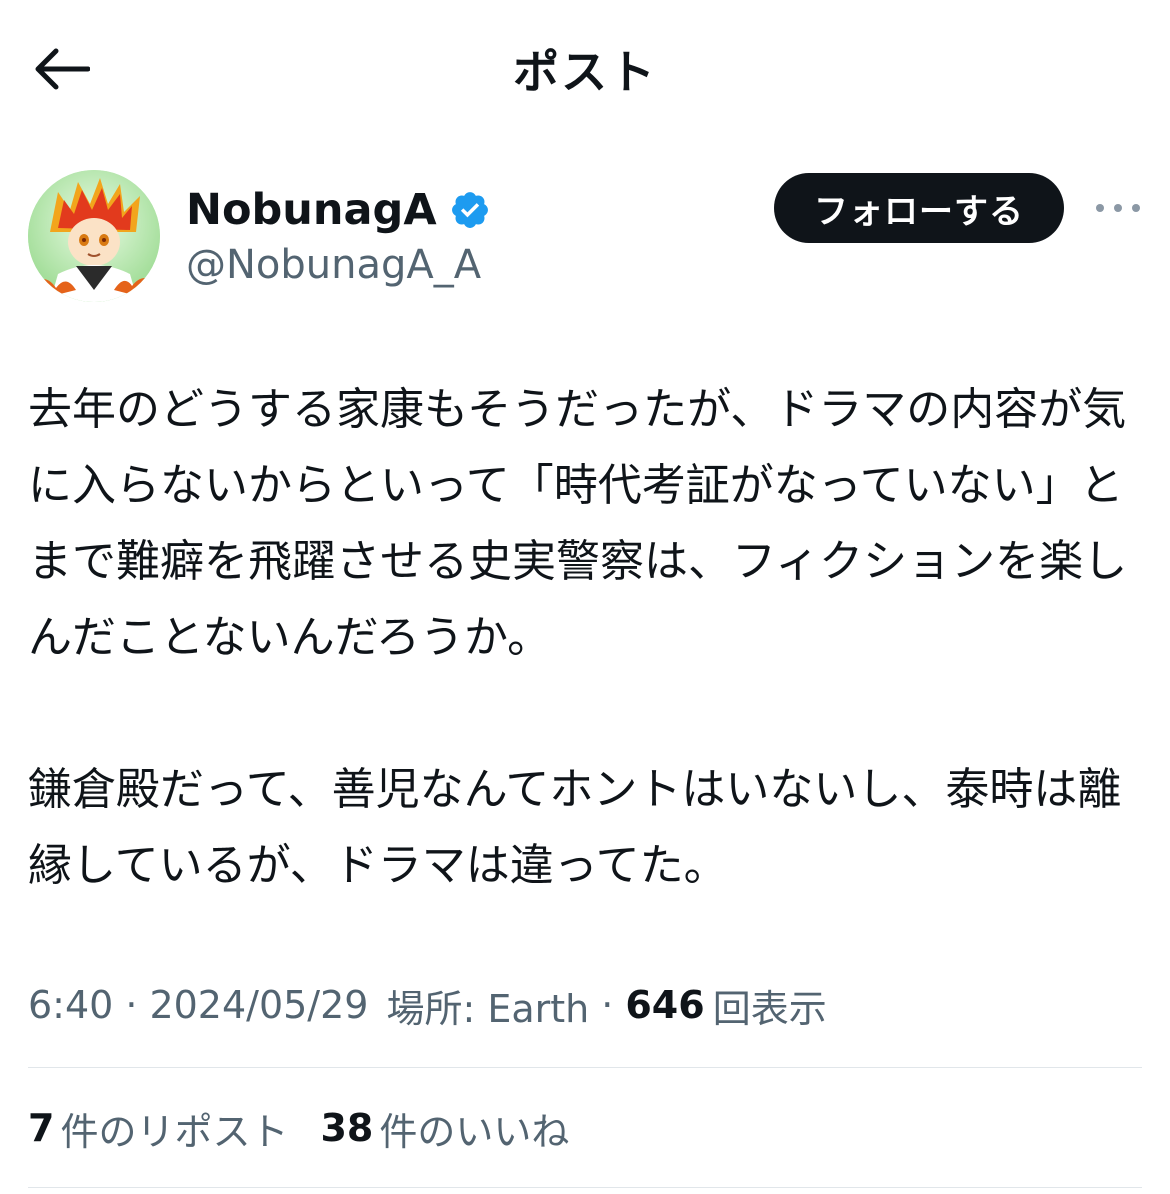 This screenshot has width=1170, height=1194. What do you see at coordinates (474, 1131) in the screenshot?
I see `likes-label: 件のいいね` at bounding box center [474, 1131].